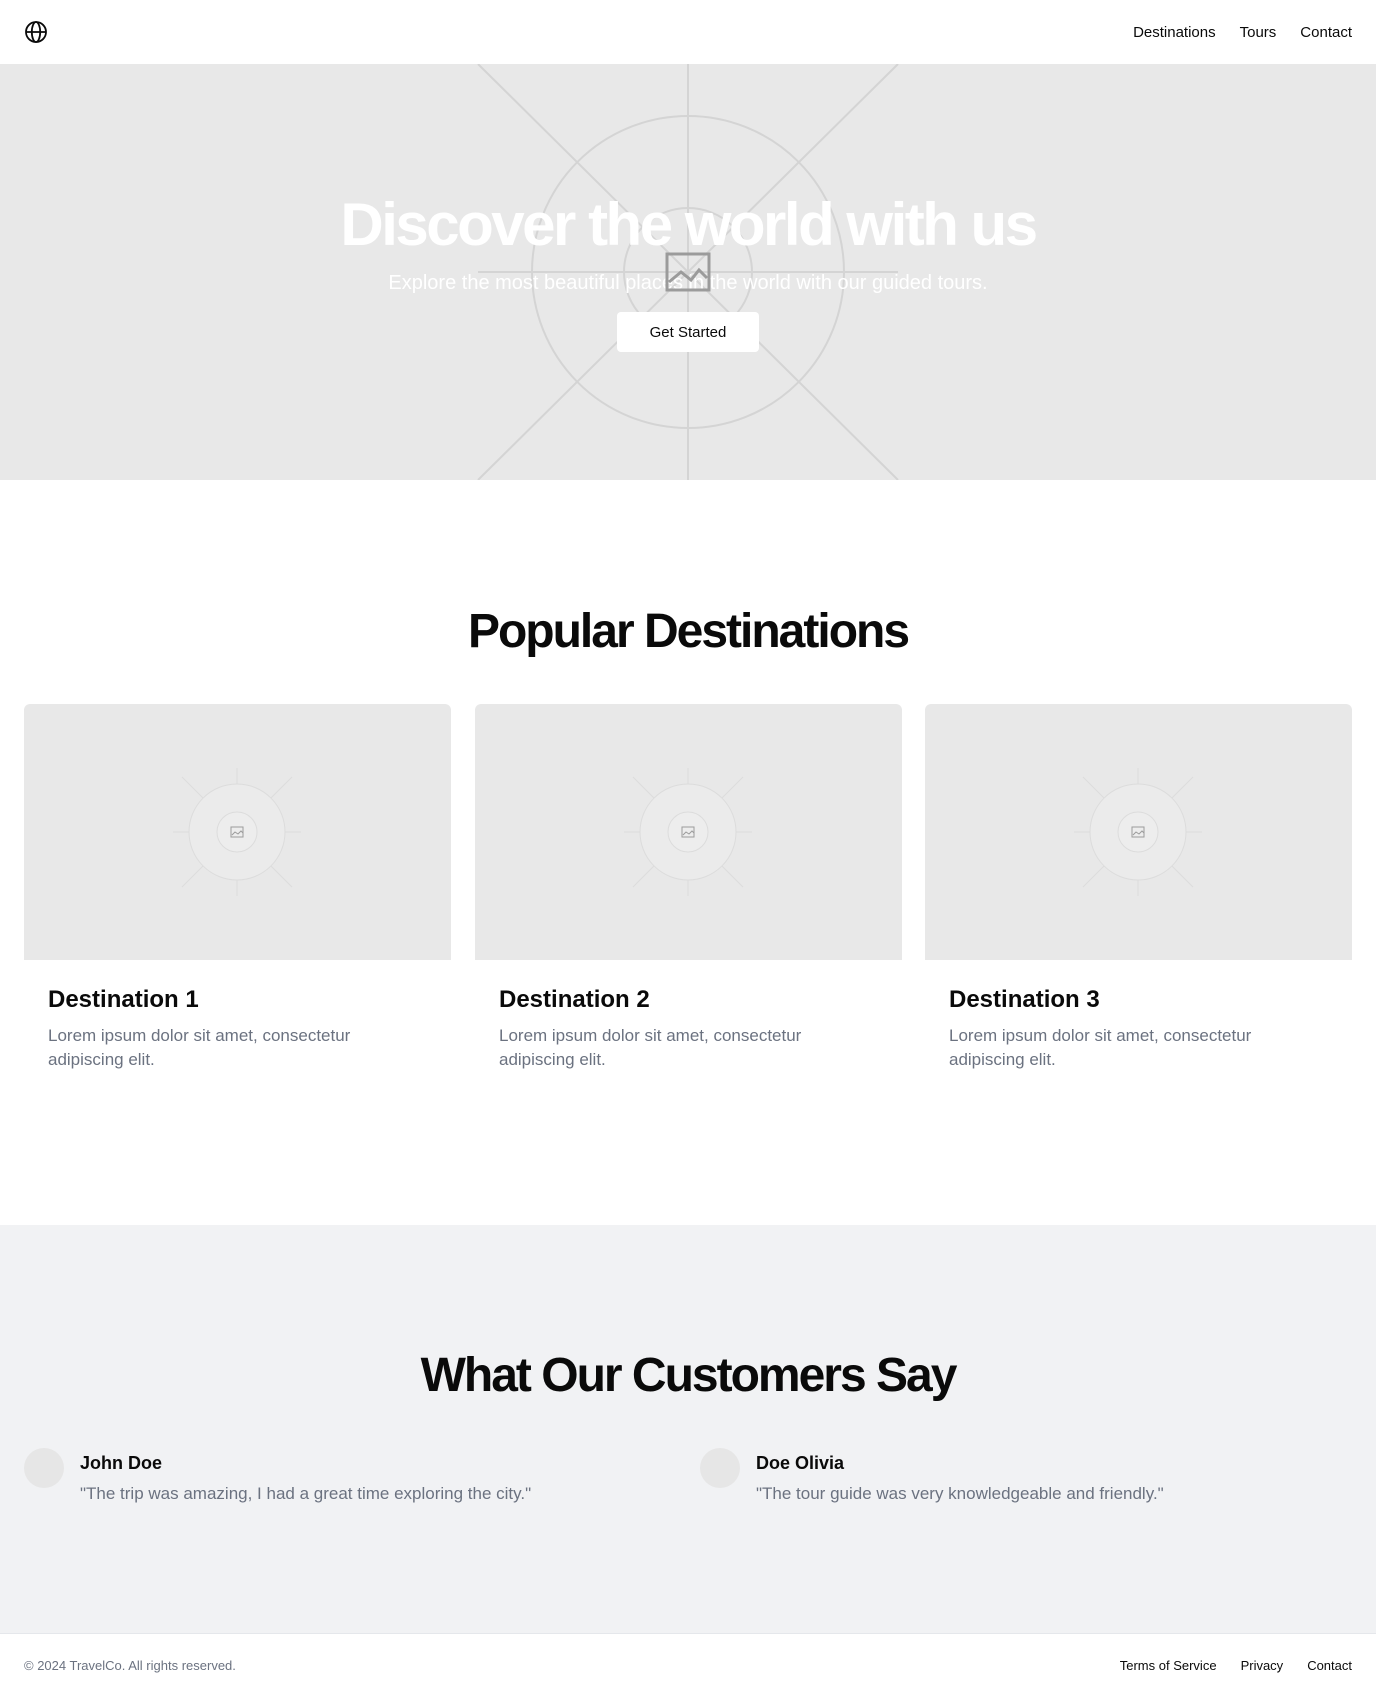 Image resolution: width=1376 pixels, height=1697 pixels. Describe the element at coordinates (688, 332) in the screenshot. I see `get-started-button: Get Started` at that location.